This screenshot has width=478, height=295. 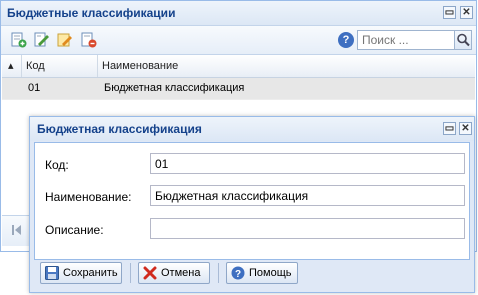 What do you see at coordinates (270, 273) in the screenshot?
I see `help-label: Помощь` at bounding box center [270, 273].